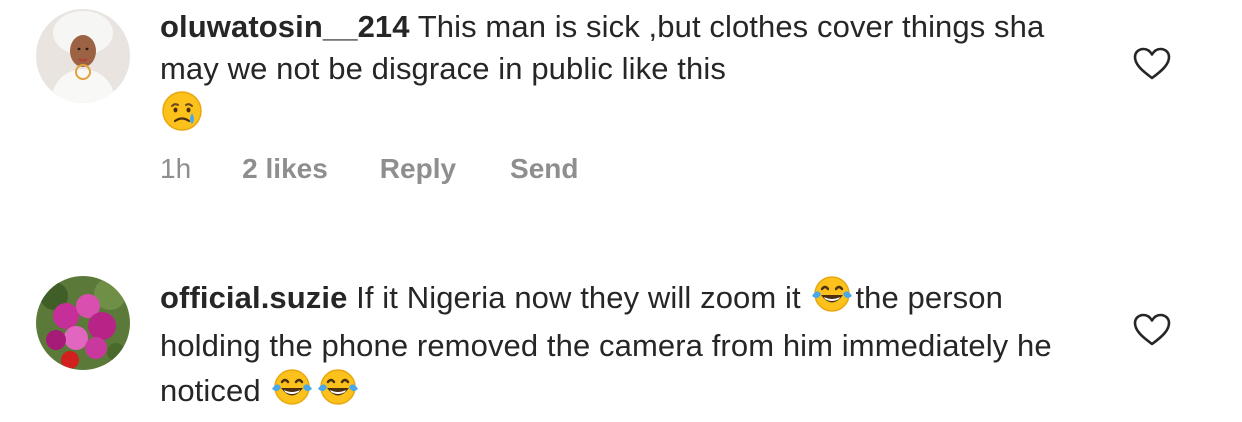 This screenshot has width=1242, height=422. I want to click on crying-face-emoji, so click(182, 116).